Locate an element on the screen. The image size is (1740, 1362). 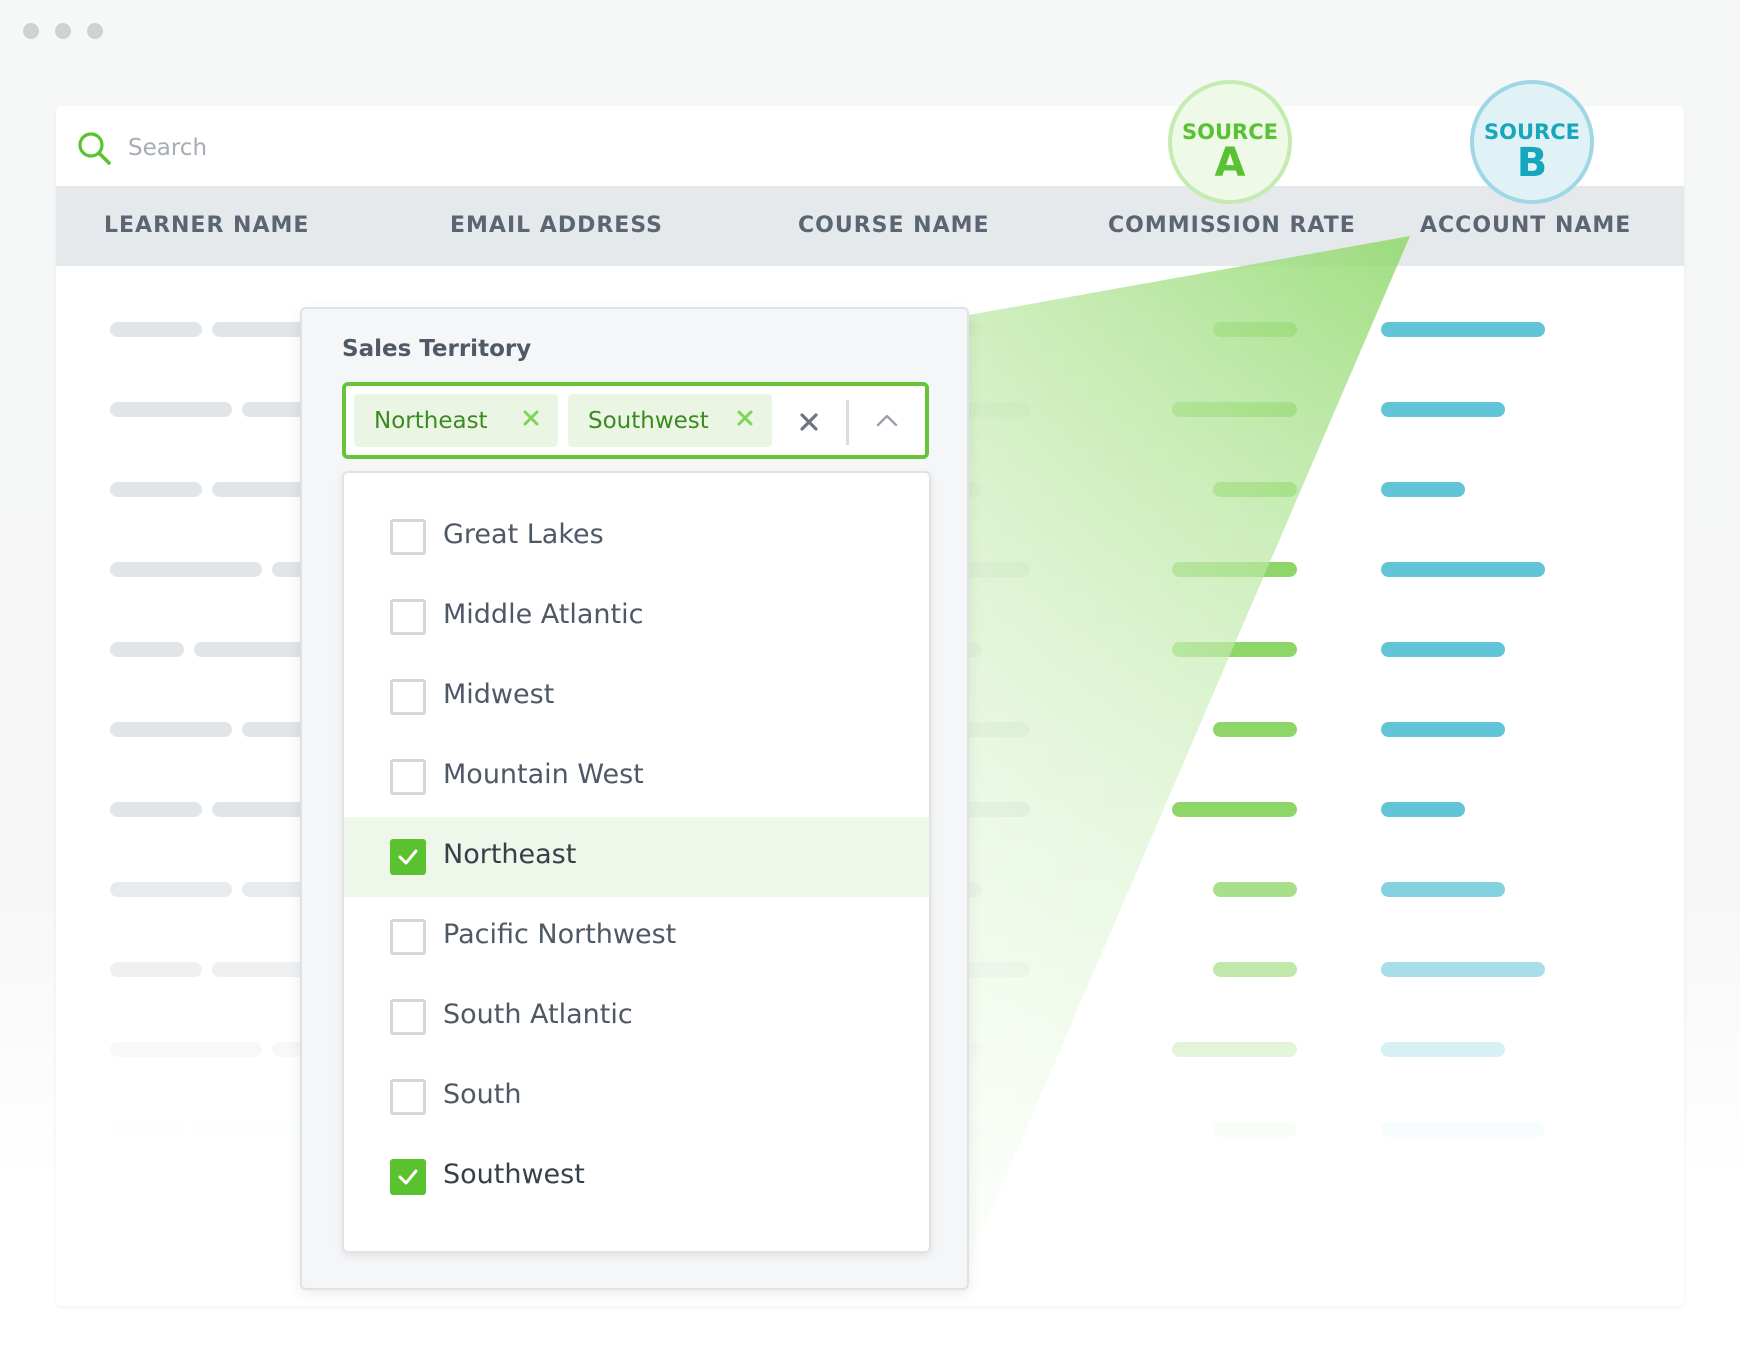
chip-northeast: Northeast is located at coordinates (456, 420).